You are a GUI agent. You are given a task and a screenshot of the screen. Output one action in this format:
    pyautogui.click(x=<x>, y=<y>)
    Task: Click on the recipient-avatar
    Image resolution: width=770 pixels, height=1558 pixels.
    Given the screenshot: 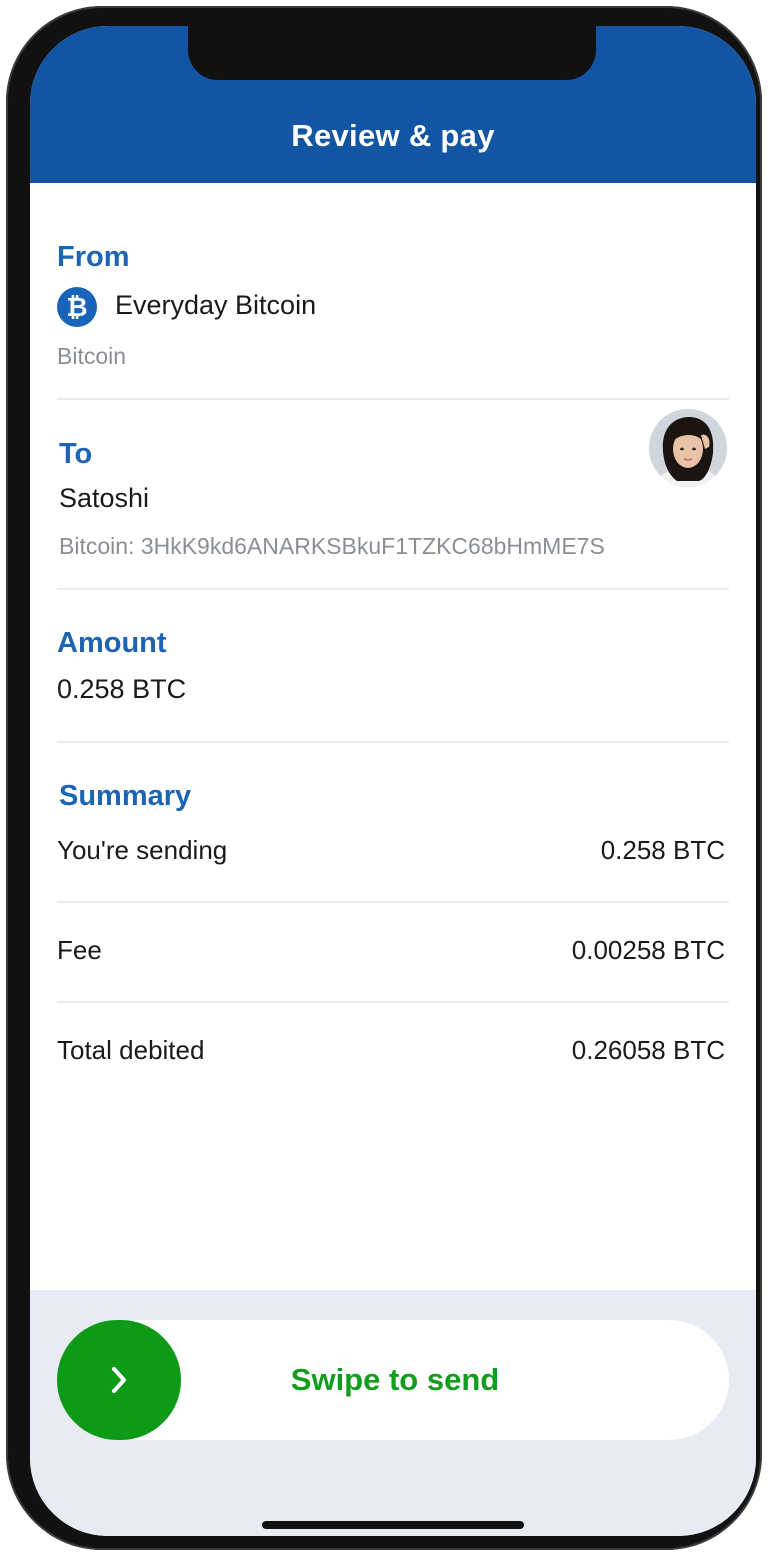 What is the action you would take?
    pyautogui.click(x=688, y=448)
    